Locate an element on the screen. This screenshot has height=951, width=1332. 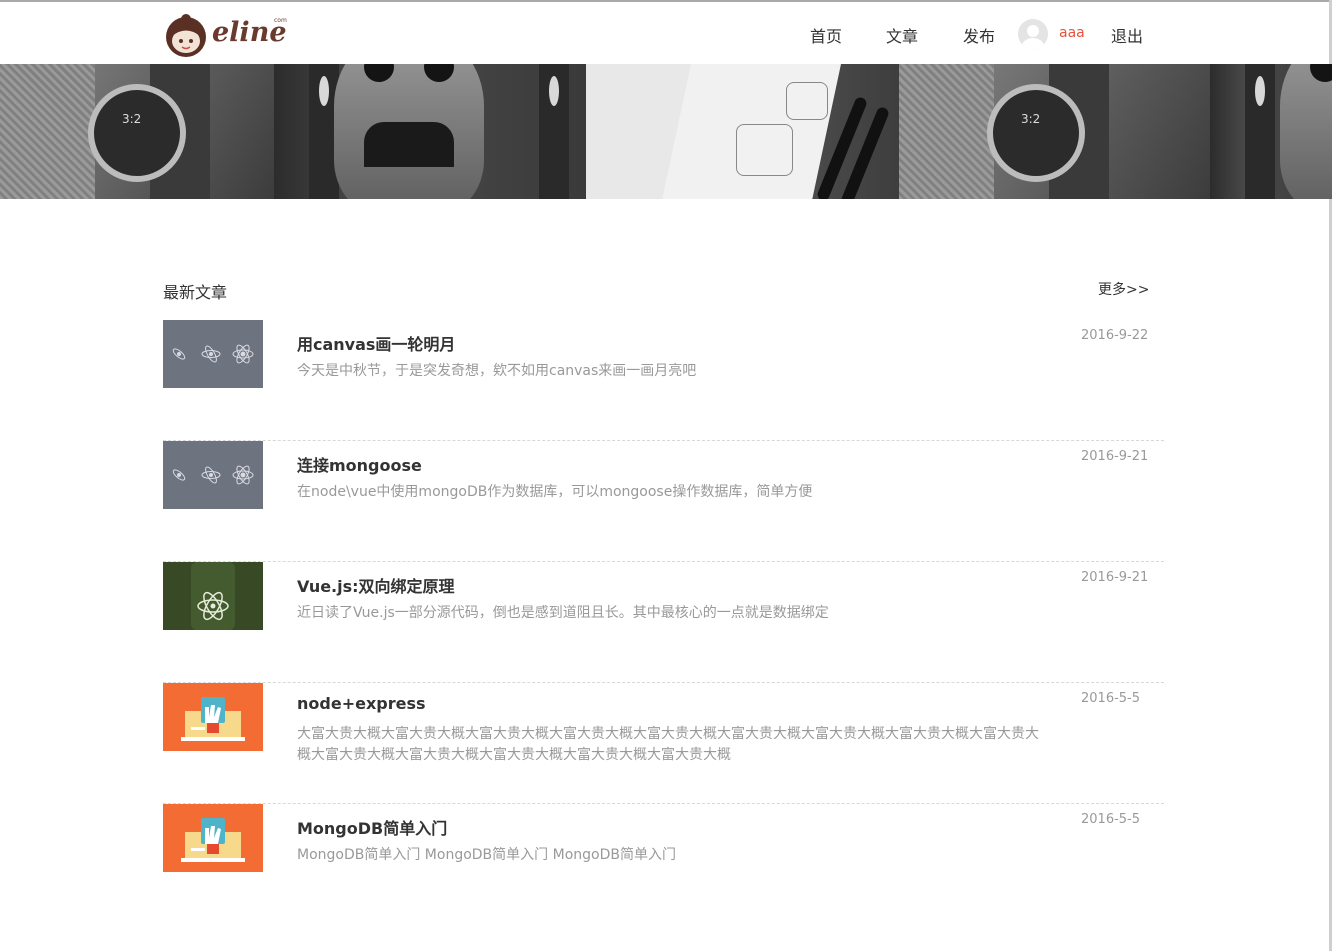
article-title: node+express is located at coordinates (361, 703).